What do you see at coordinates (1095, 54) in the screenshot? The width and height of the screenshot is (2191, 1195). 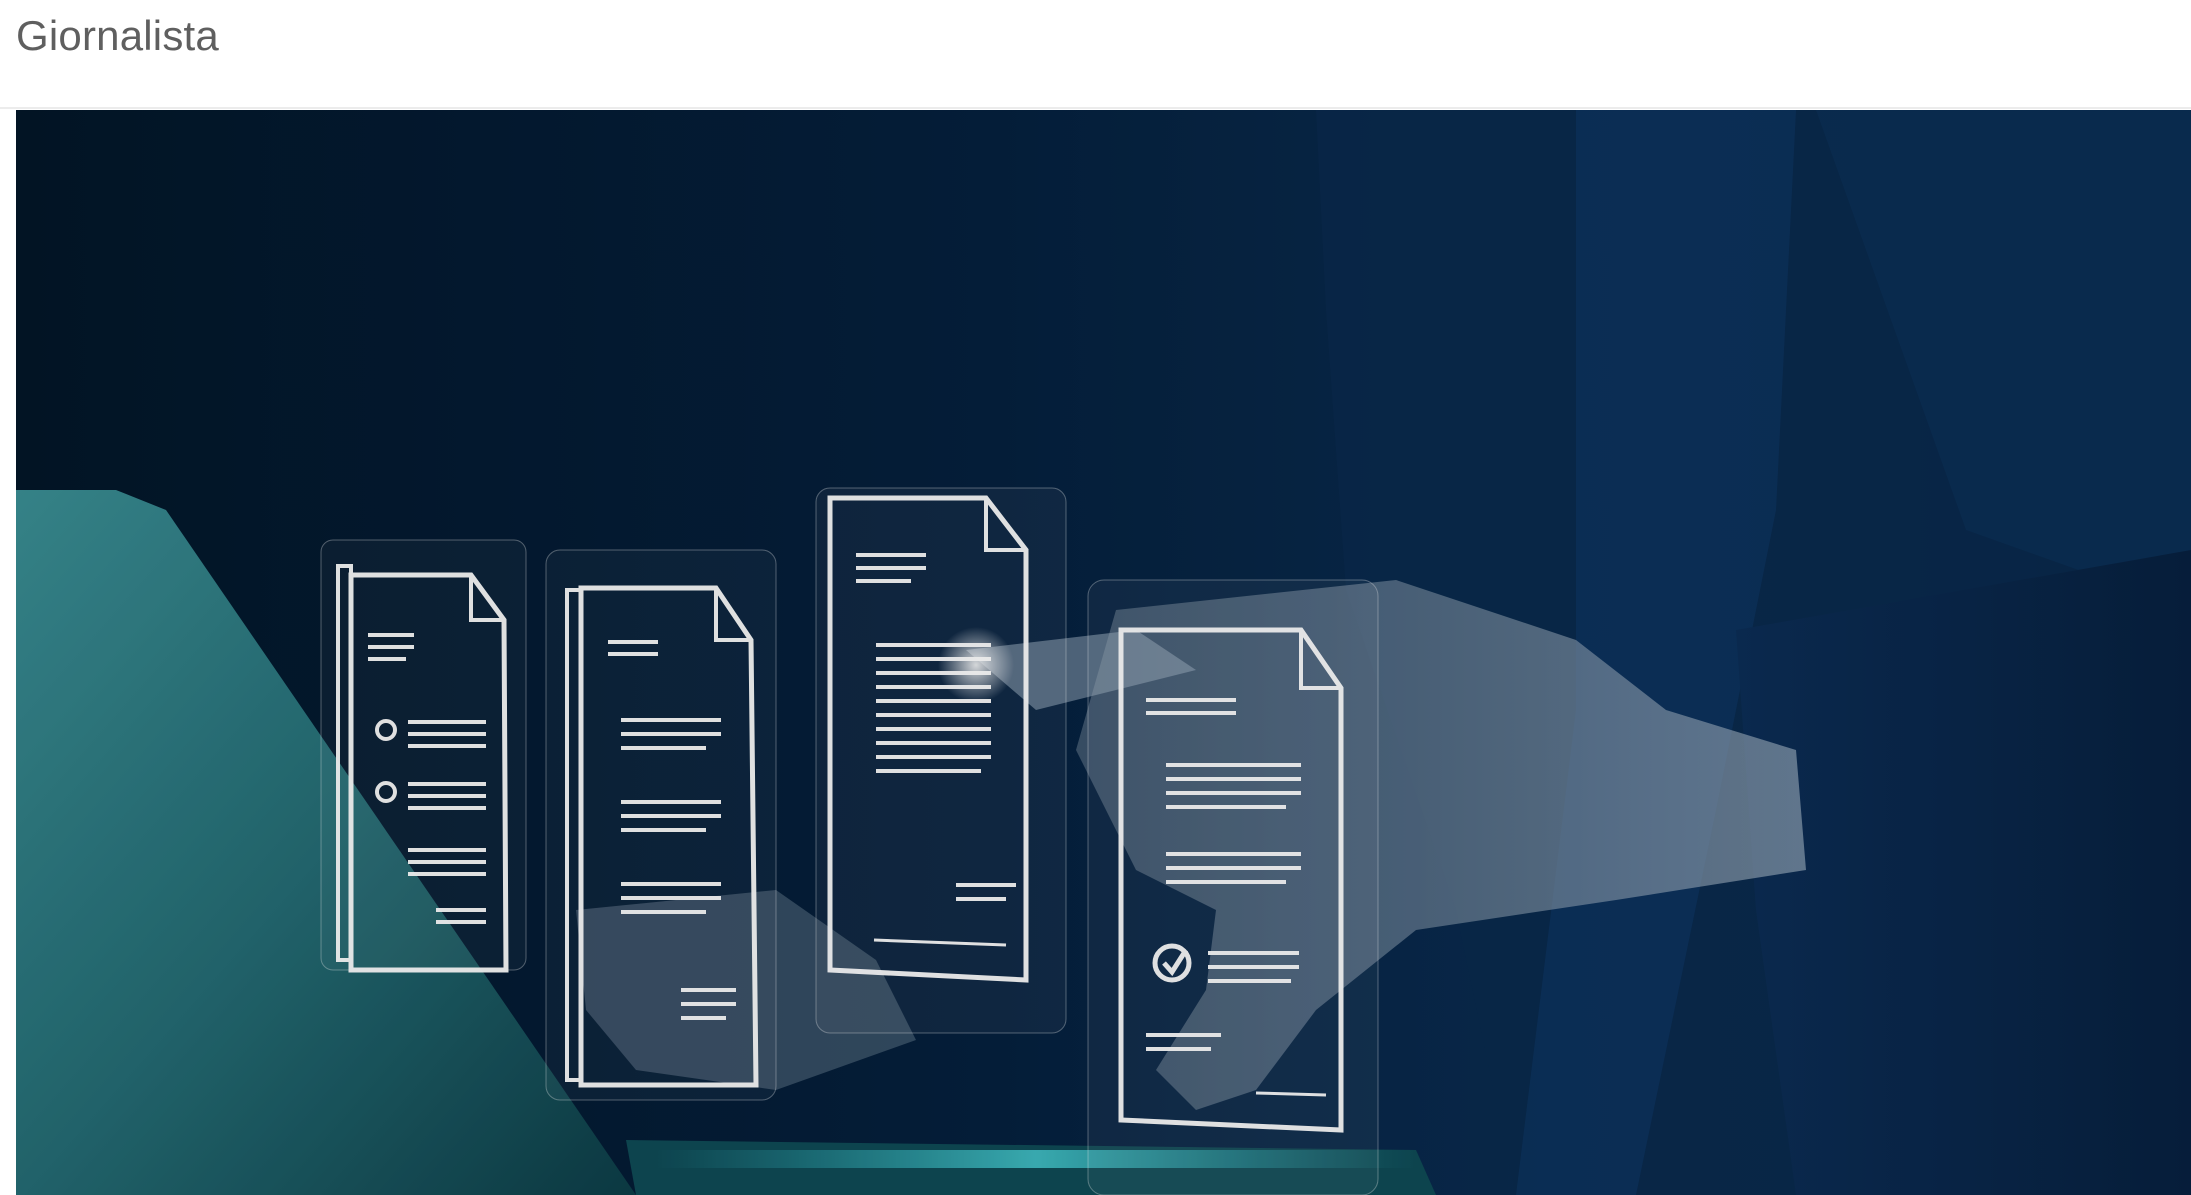 I see `page-header: Giornalista` at bounding box center [1095, 54].